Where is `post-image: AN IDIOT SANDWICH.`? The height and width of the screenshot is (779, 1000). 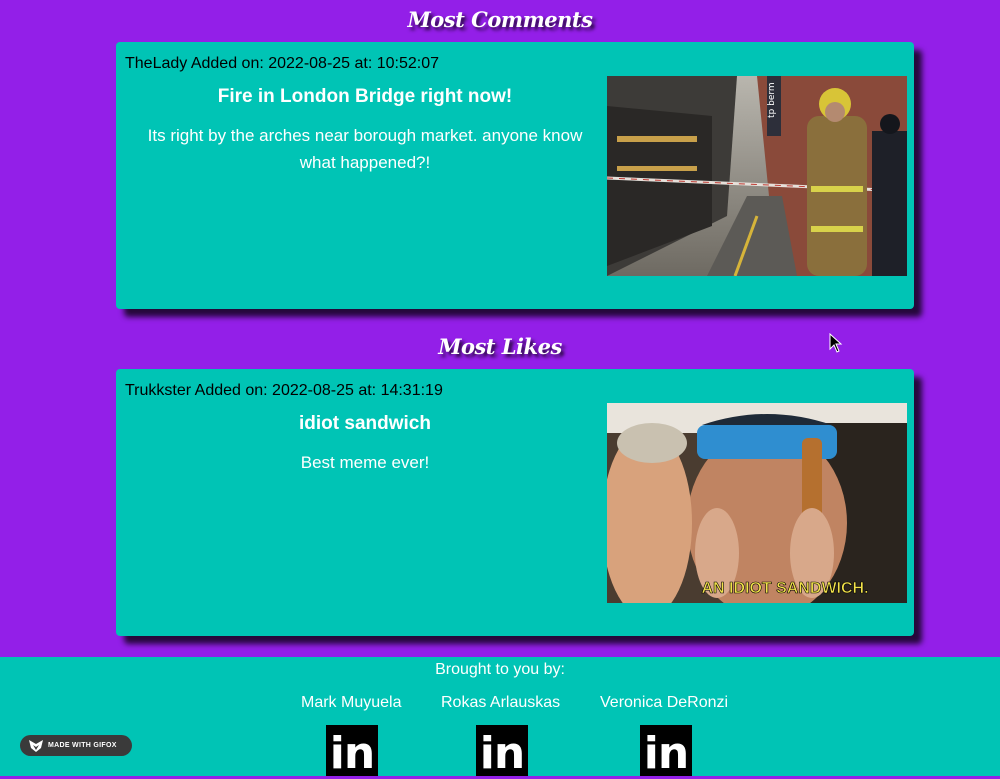 post-image: AN IDIOT SANDWICH. is located at coordinates (757, 503).